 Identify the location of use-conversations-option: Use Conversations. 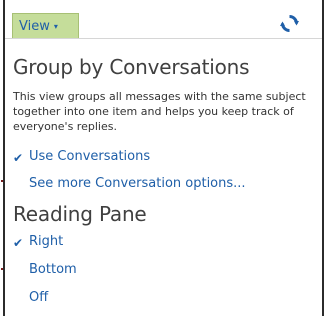
(89, 156).